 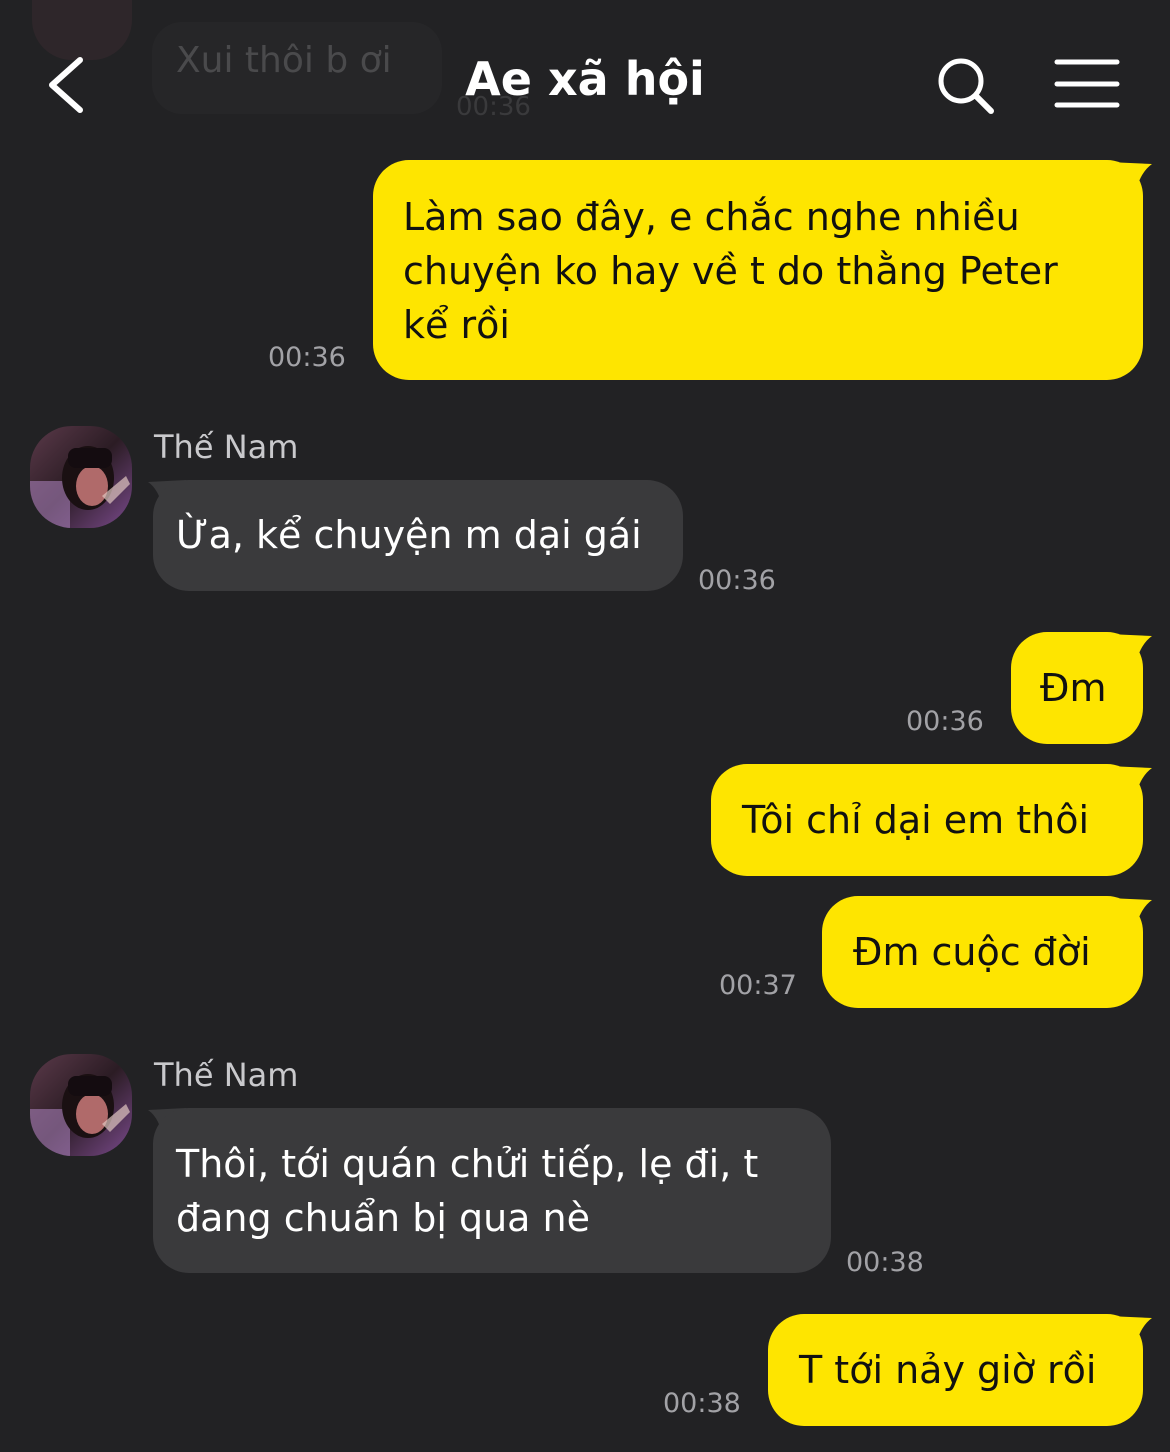 I want to click on message-bubble-outgoing: Đm cuộc đời, so click(x=982, y=952).